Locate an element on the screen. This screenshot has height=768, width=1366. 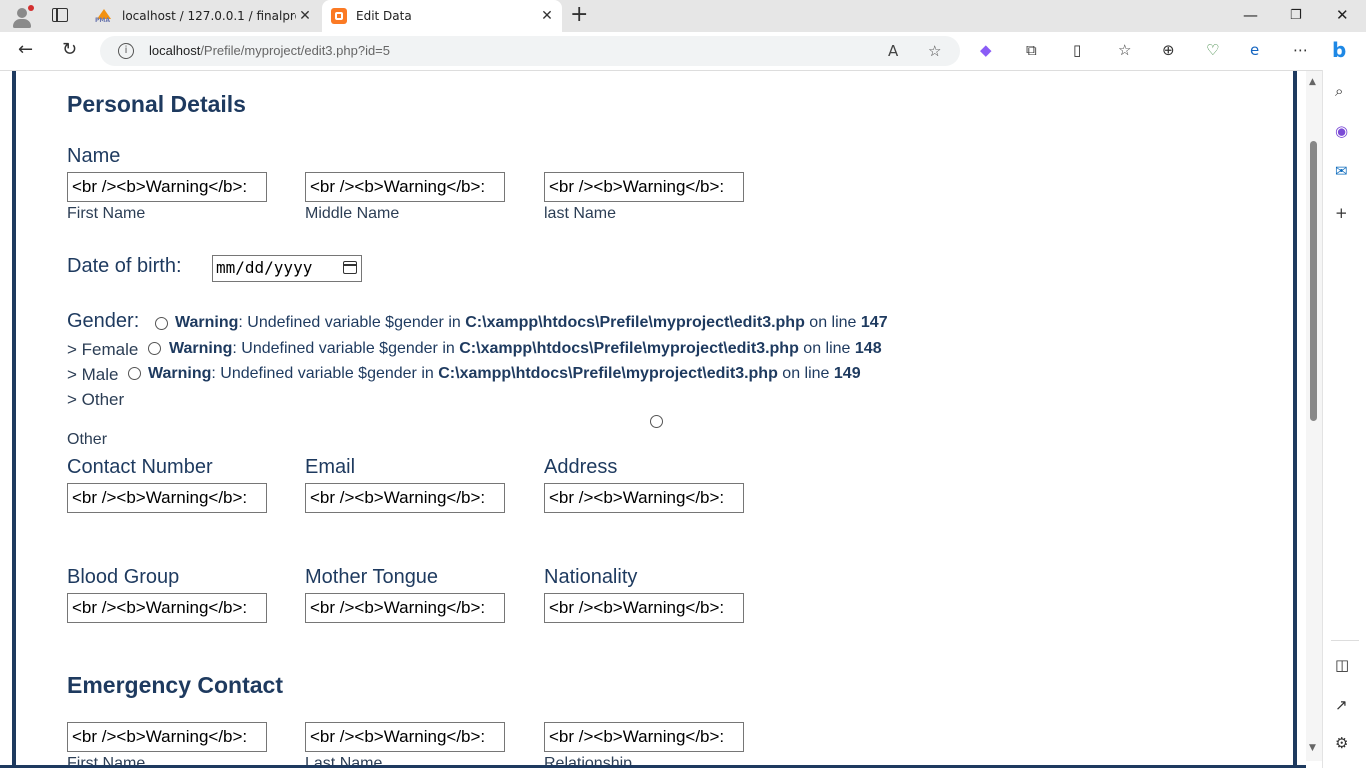
tab-actions-icon is located at coordinates (60, 15).